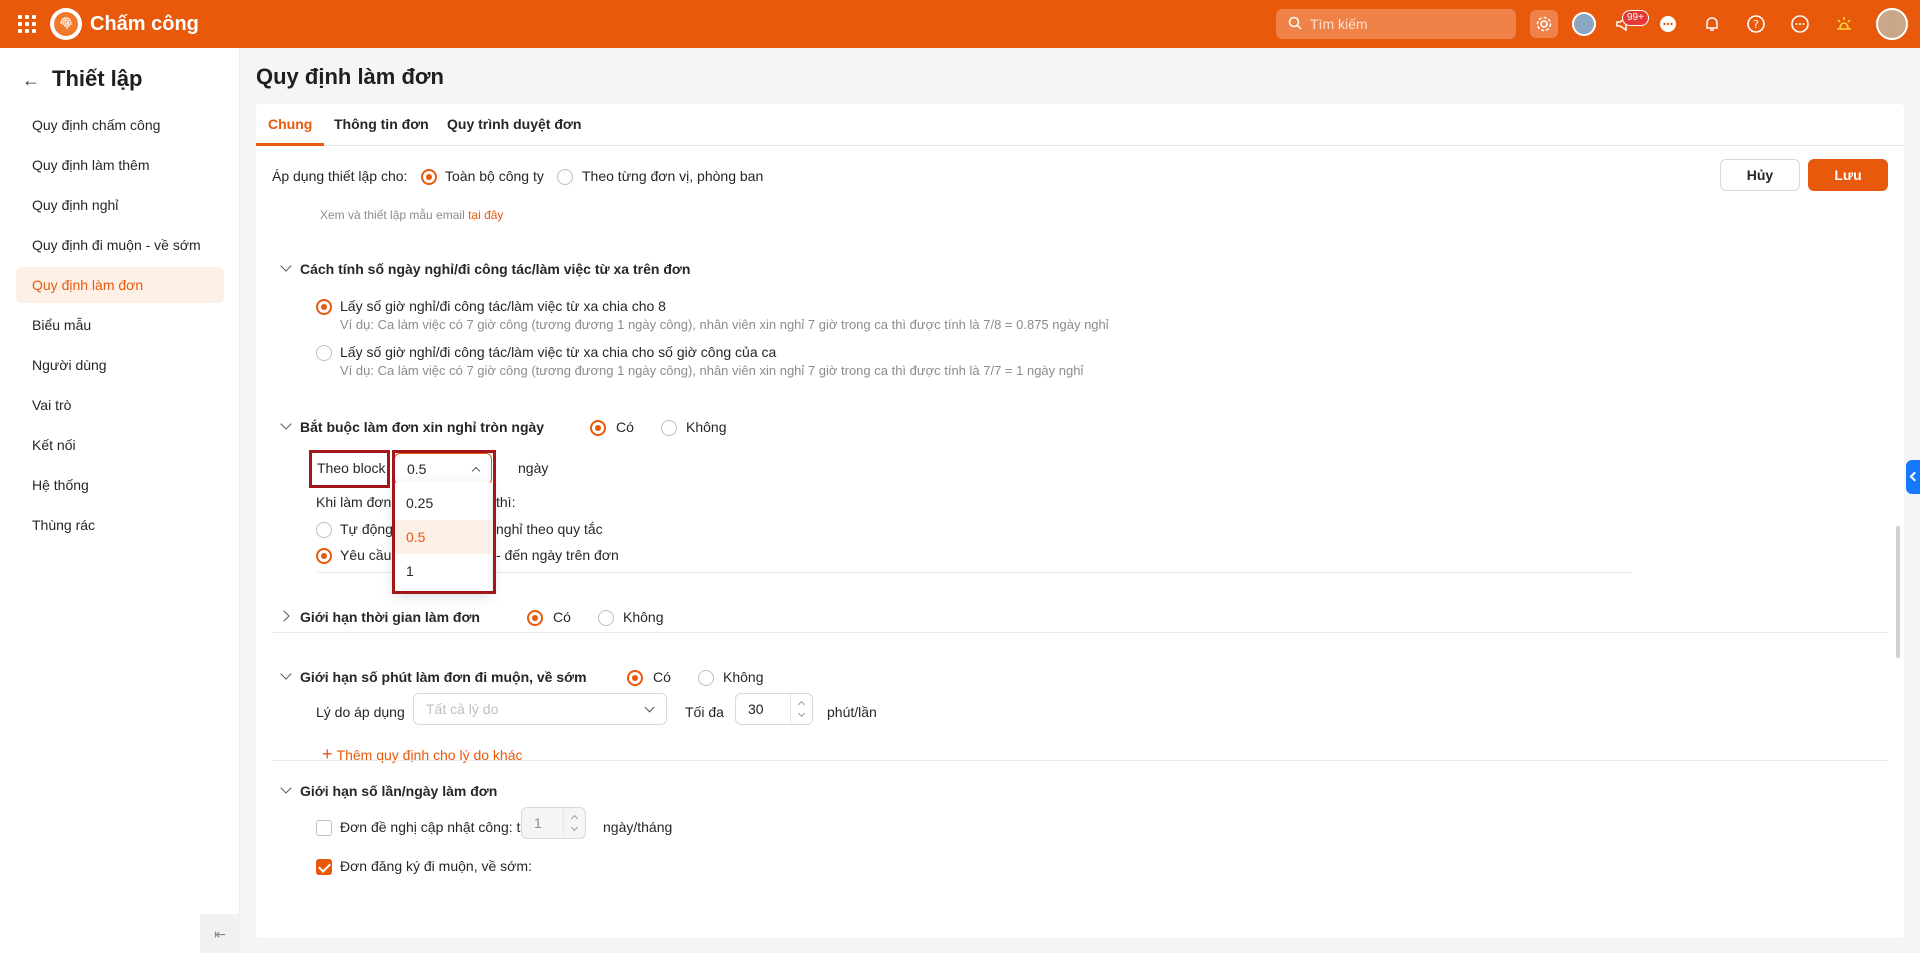 Image resolution: width=1920 pixels, height=953 pixels. Describe the element at coordinates (540, 709) in the screenshot. I see `reason-select: Tất cả lý do` at that location.